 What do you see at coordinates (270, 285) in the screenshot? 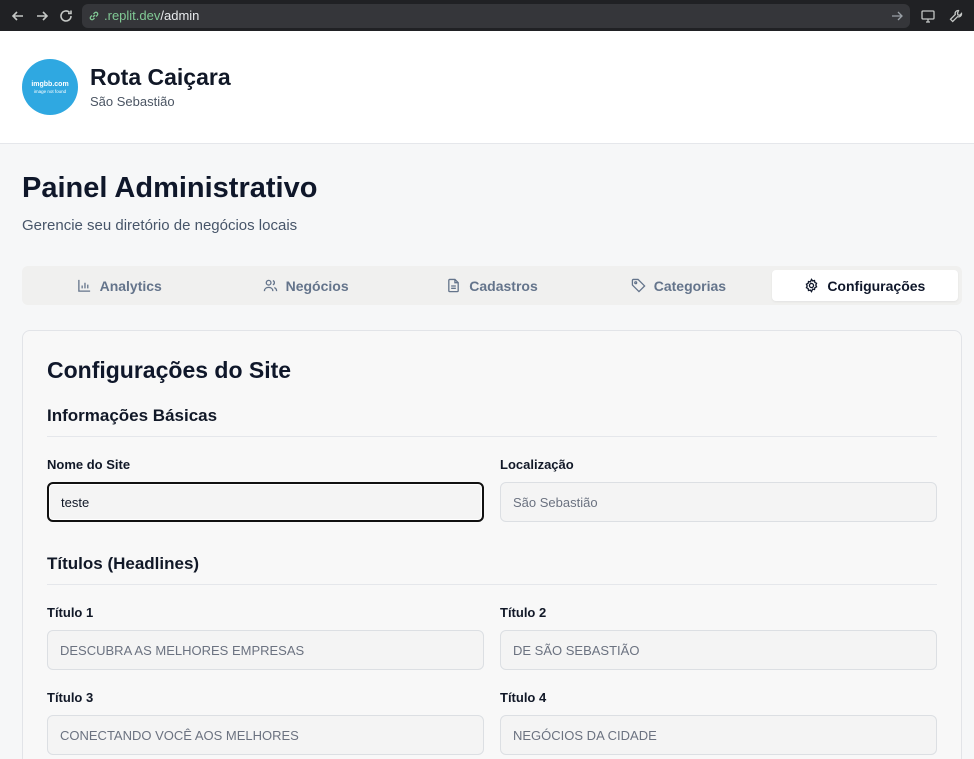
I see `users-icon` at bounding box center [270, 285].